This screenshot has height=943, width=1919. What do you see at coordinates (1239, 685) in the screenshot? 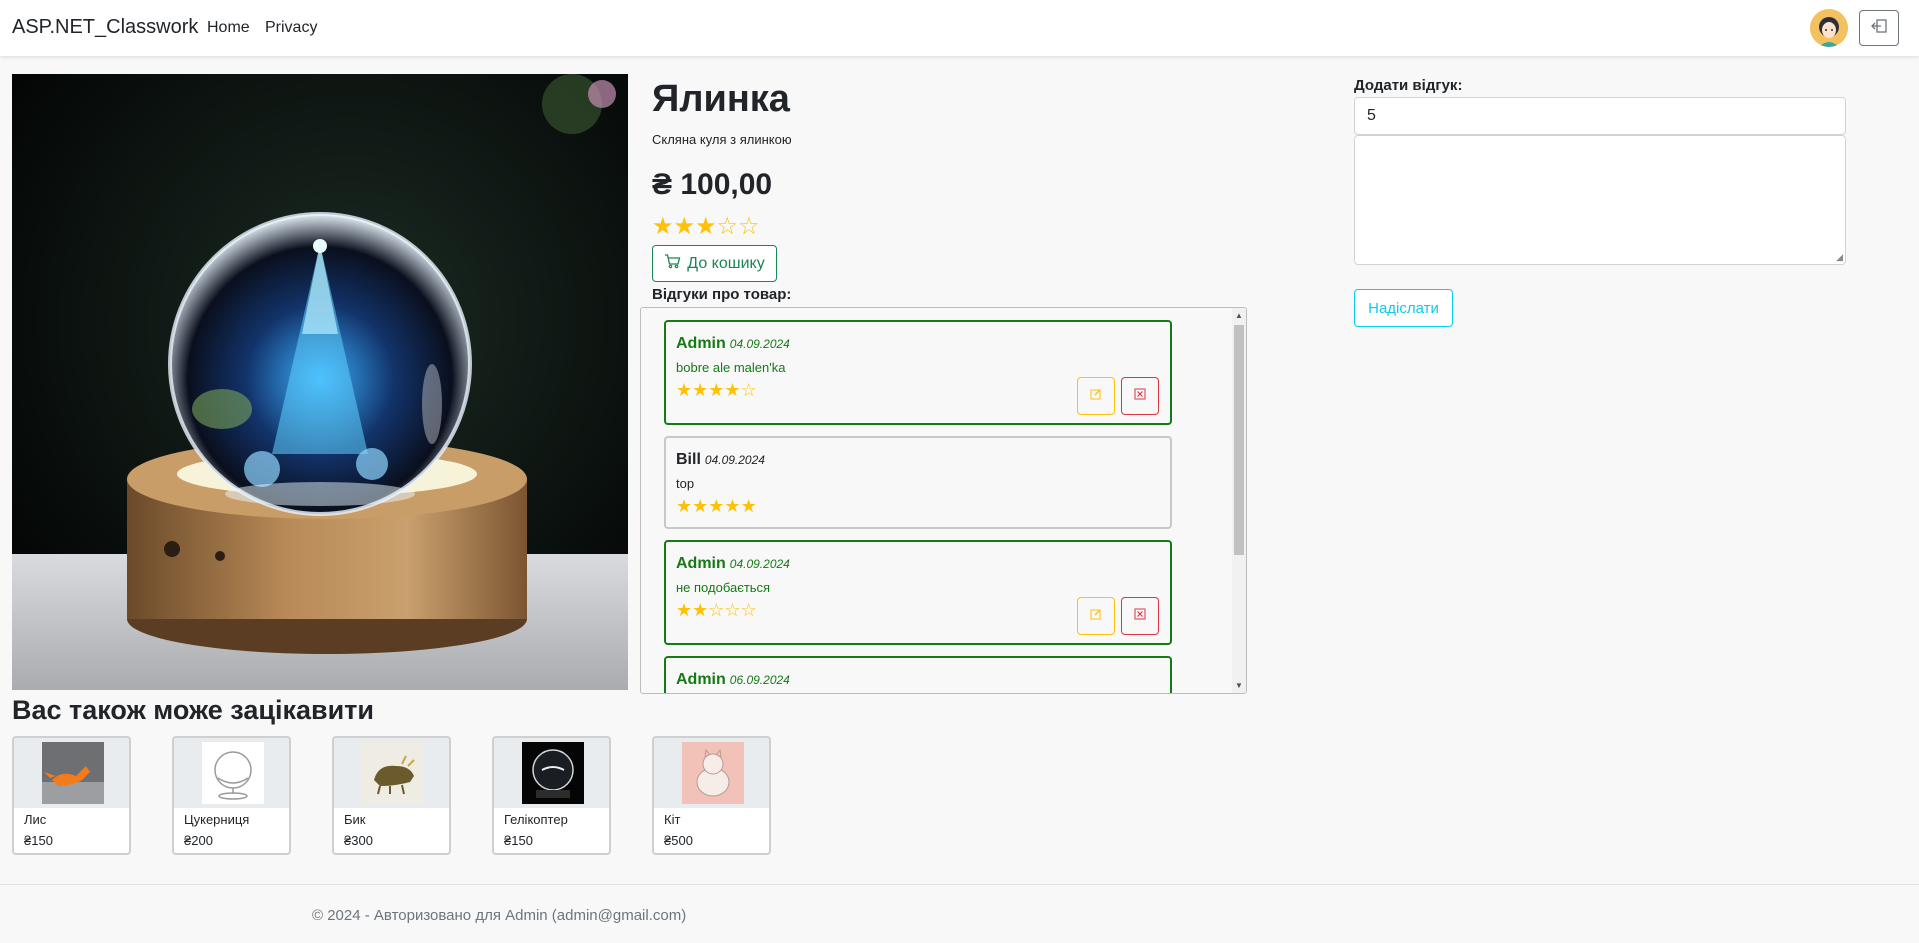
I see `scroll-down-arrow-icon: ▼` at bounding box center [1239, 685].